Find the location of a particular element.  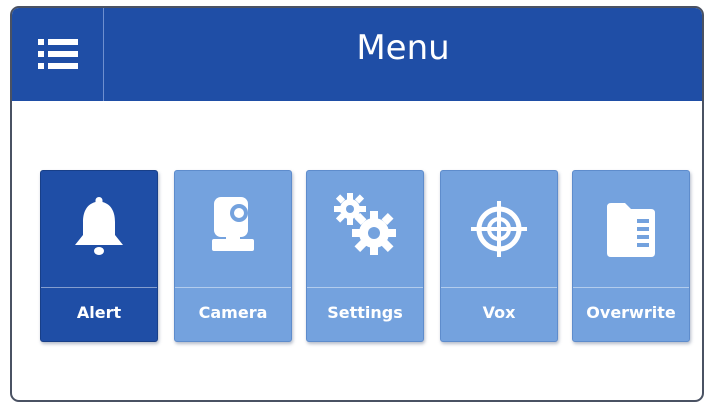

menu-button is located at coordinates (58, 54).